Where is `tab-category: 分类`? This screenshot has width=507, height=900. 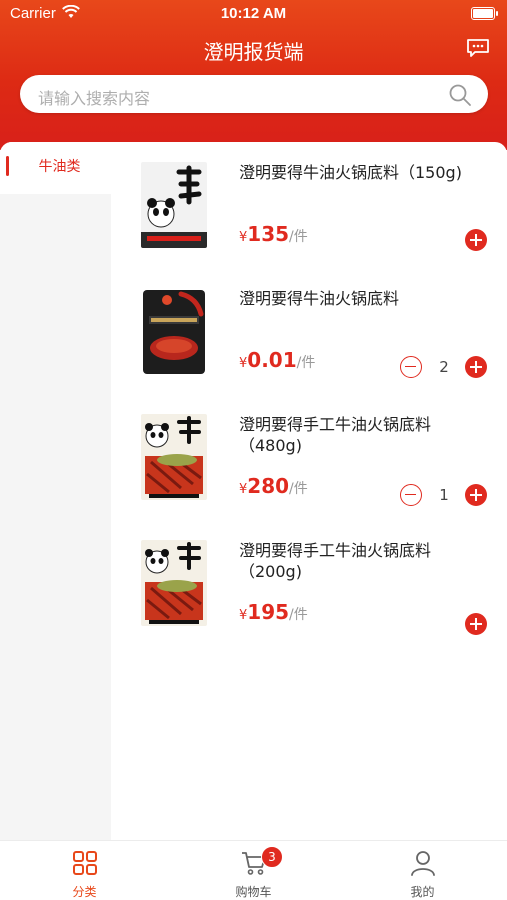 tab-category: 分类 is located at coordinates (84, 870).